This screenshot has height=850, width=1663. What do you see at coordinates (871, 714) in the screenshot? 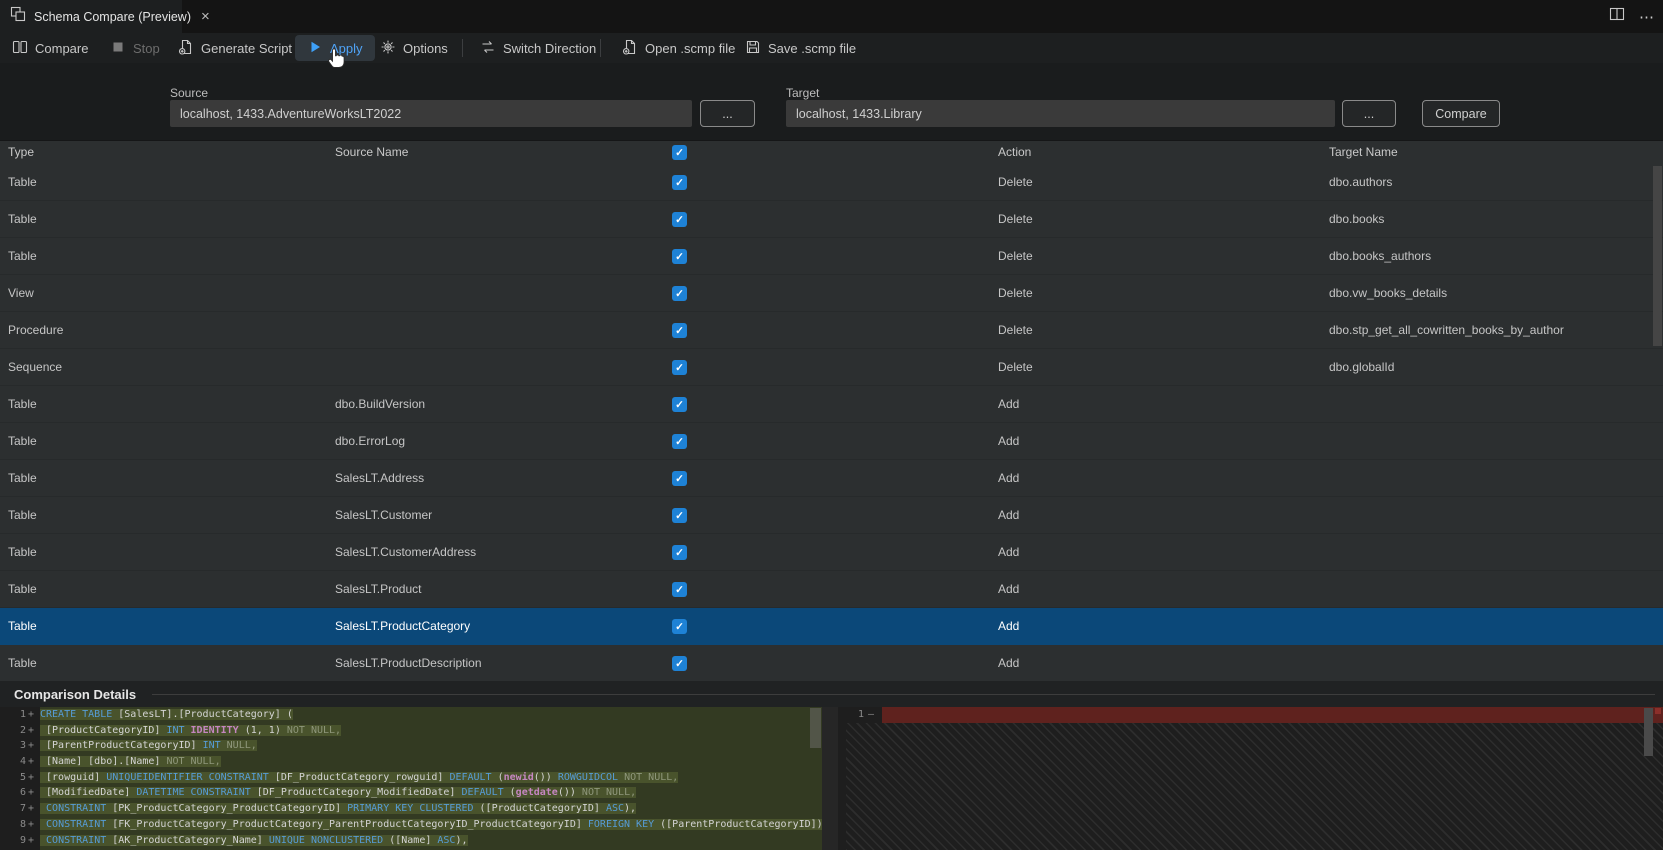
I see `deleted-sign: –` at bounding box center [871, 714].